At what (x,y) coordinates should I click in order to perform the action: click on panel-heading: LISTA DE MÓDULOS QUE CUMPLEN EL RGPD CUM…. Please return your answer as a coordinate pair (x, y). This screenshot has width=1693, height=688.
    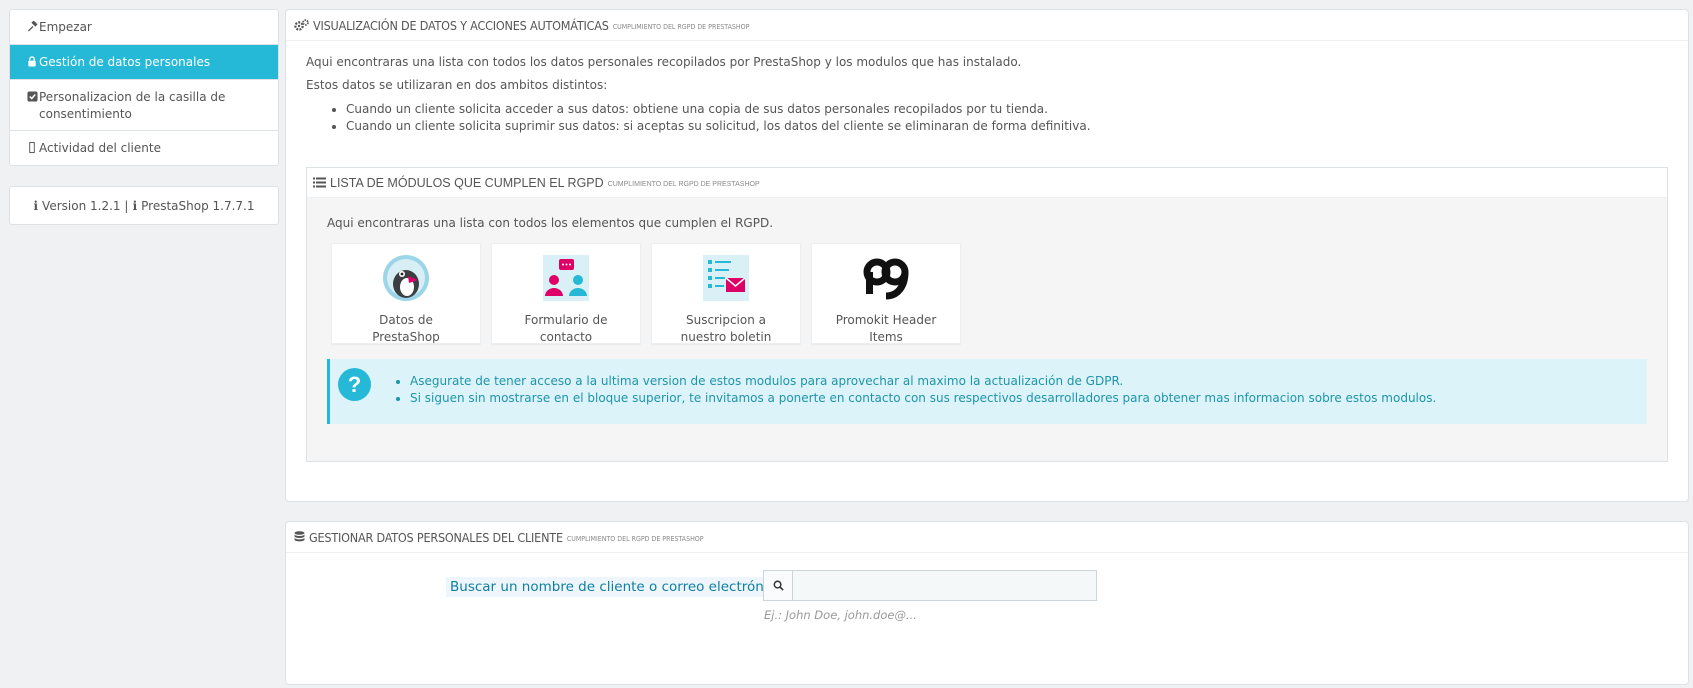
    Looking at the image, I should click on (987, 183).